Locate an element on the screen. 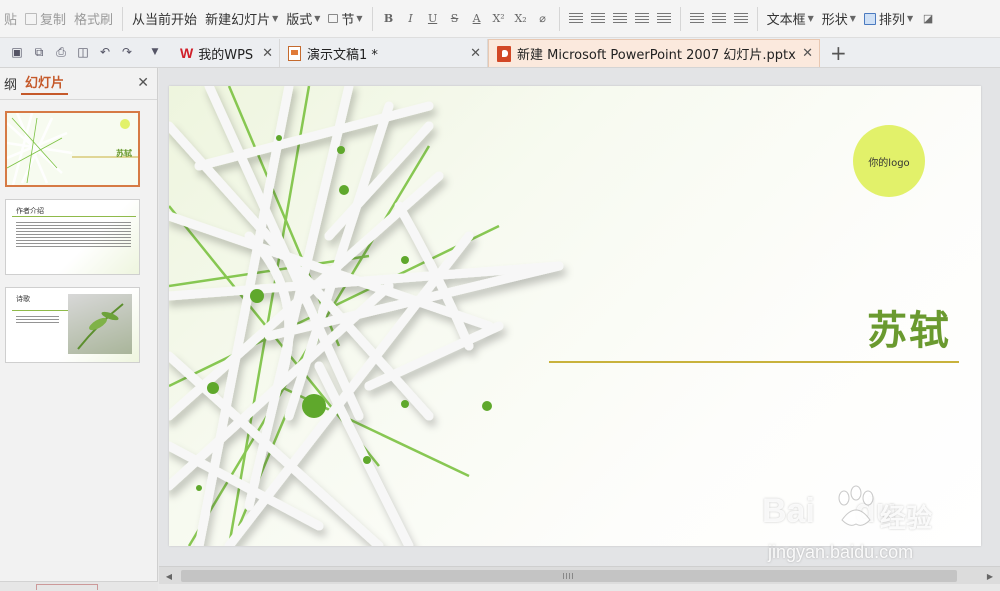 The height and width of the screenshot is (591, 1000). shape-button: 形状 ▼ is located at coordinates (839, 19).